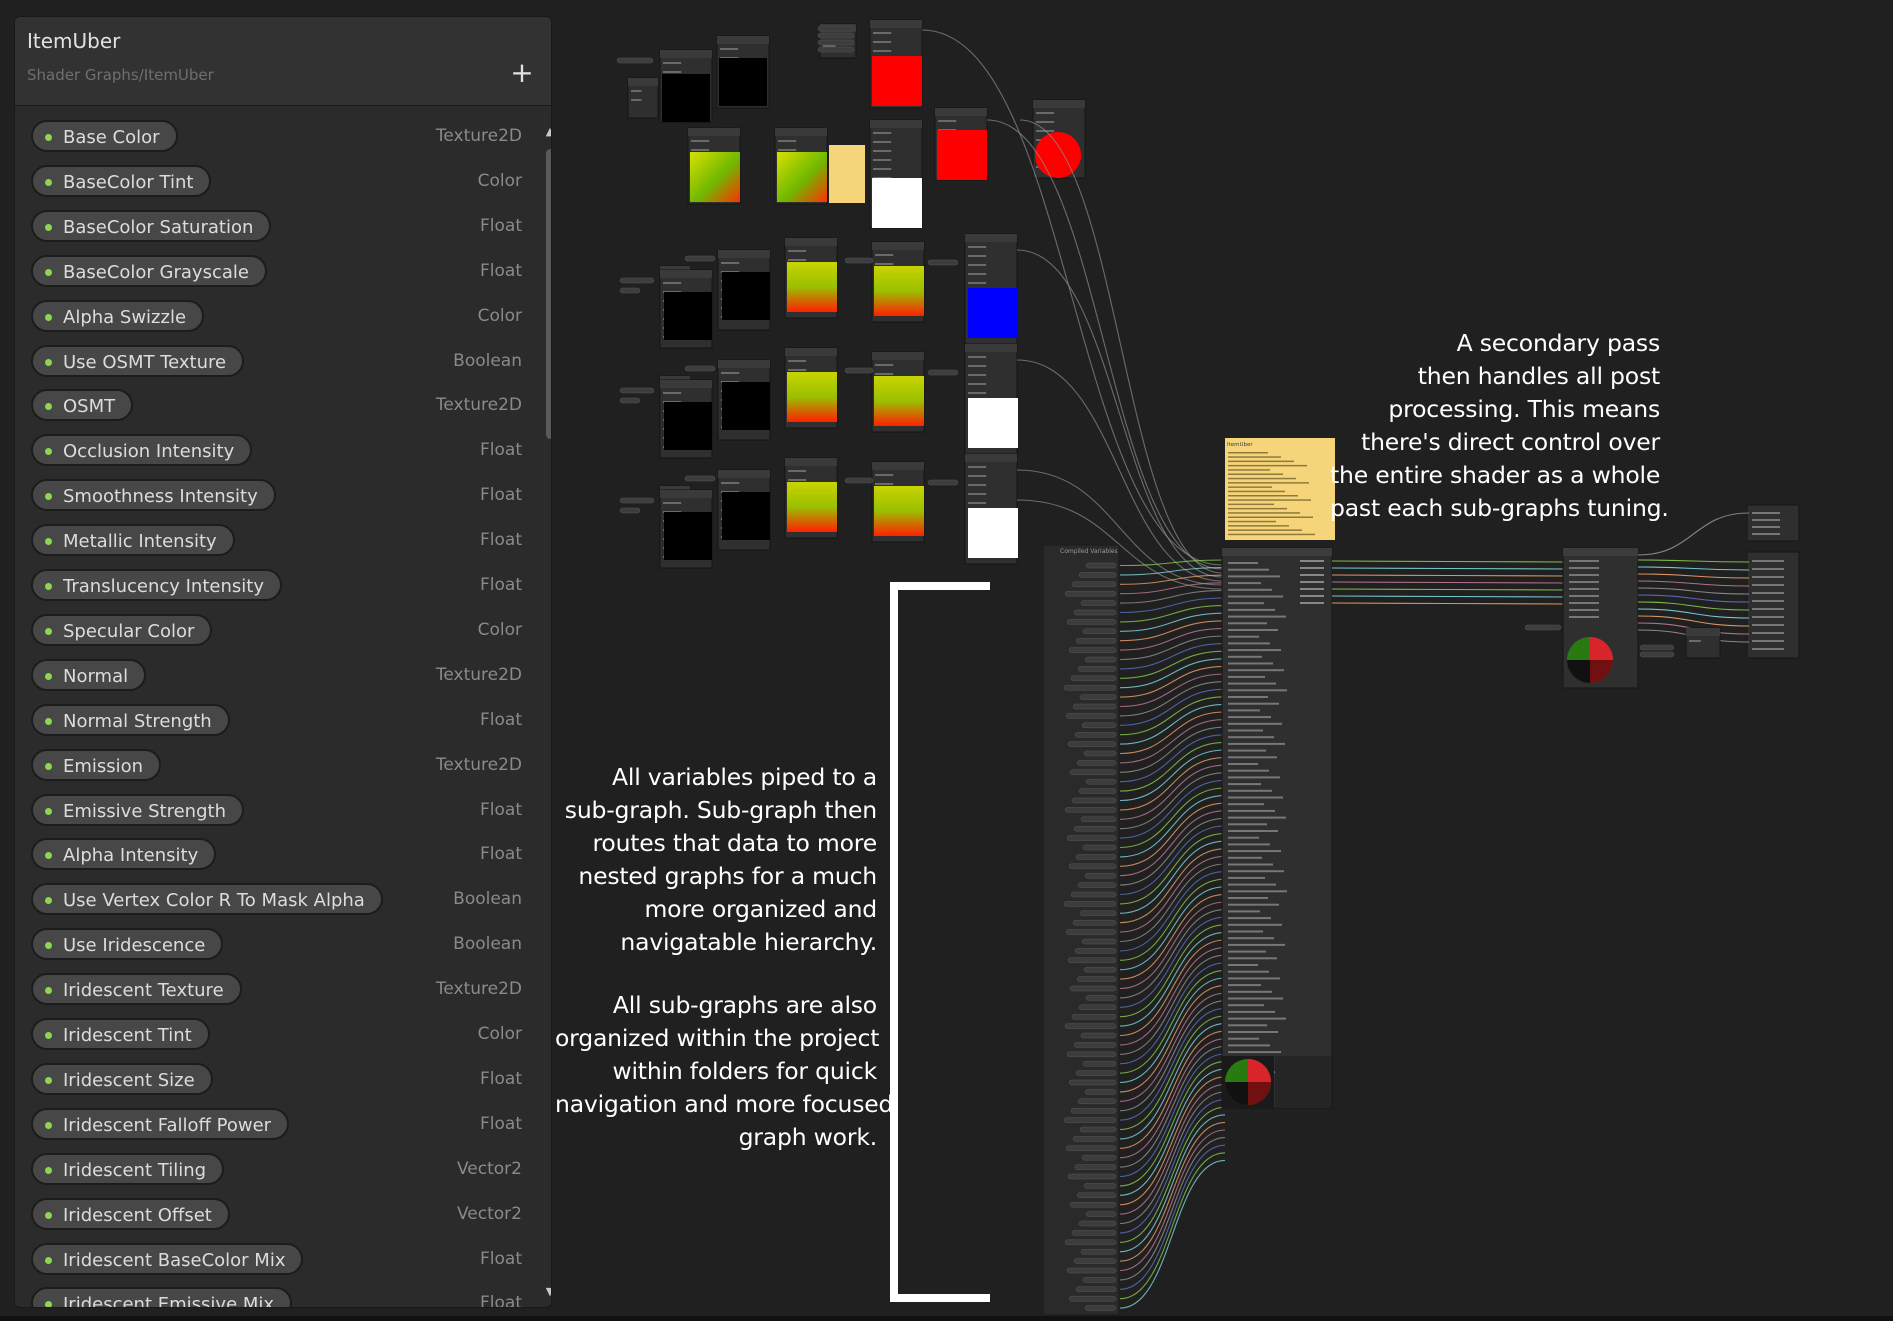  Describe the element at coordinates (130, 719) in the screenshot. I see `property-pill: Normal Strength` at that location.